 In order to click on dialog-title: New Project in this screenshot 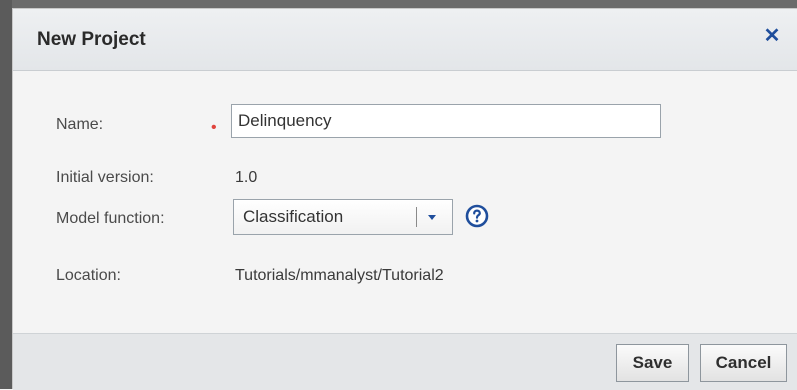, I will do `click(91, 39)`.